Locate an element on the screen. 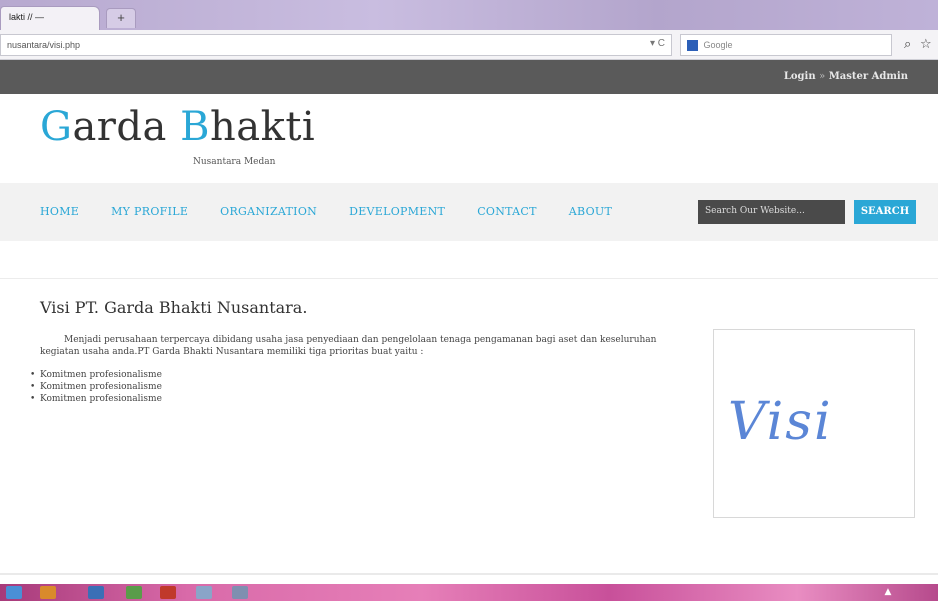  browser-search-box: Google is located at coordinates (786, 45).